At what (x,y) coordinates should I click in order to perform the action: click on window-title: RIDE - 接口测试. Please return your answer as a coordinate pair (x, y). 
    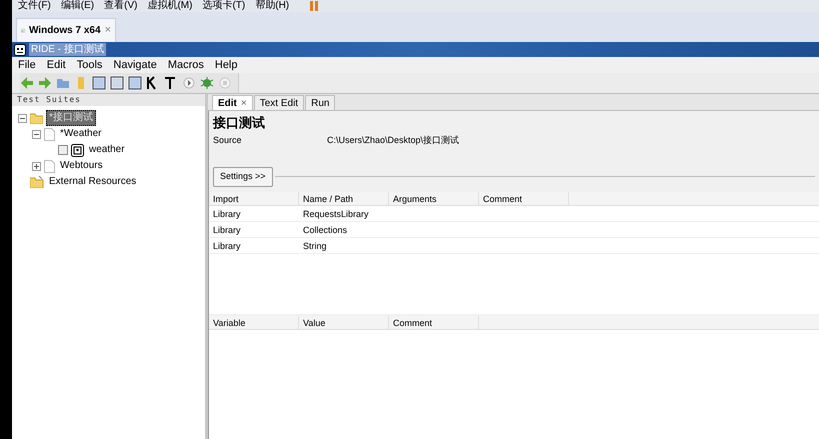
    Looking at the image, I should click on (67, 49).